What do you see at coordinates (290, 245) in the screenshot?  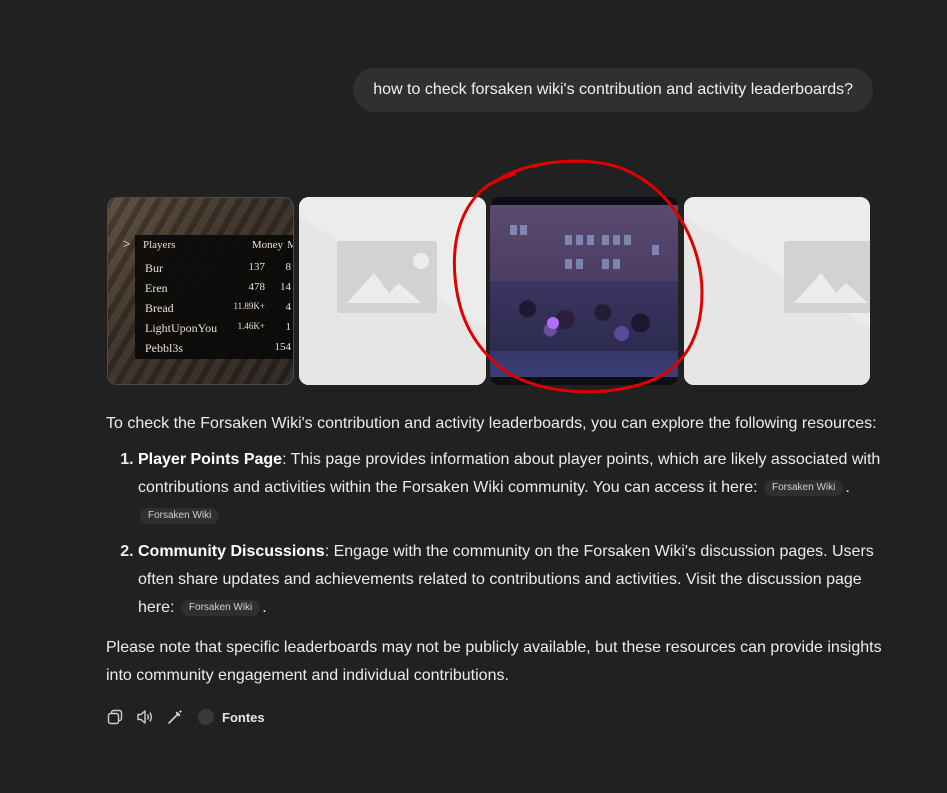 I see `scoreboard-header-m: M` at bounding box center [290, 245].